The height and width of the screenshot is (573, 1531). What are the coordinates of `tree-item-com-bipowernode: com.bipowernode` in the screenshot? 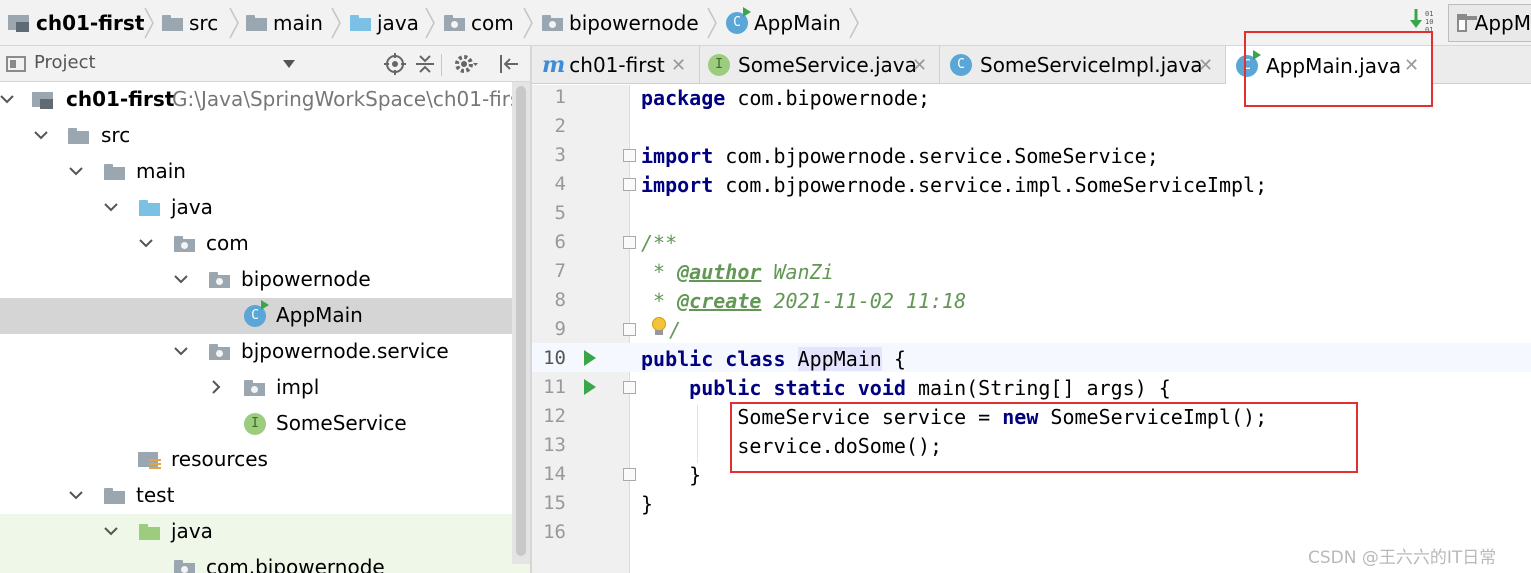 It's located at (265, 561).